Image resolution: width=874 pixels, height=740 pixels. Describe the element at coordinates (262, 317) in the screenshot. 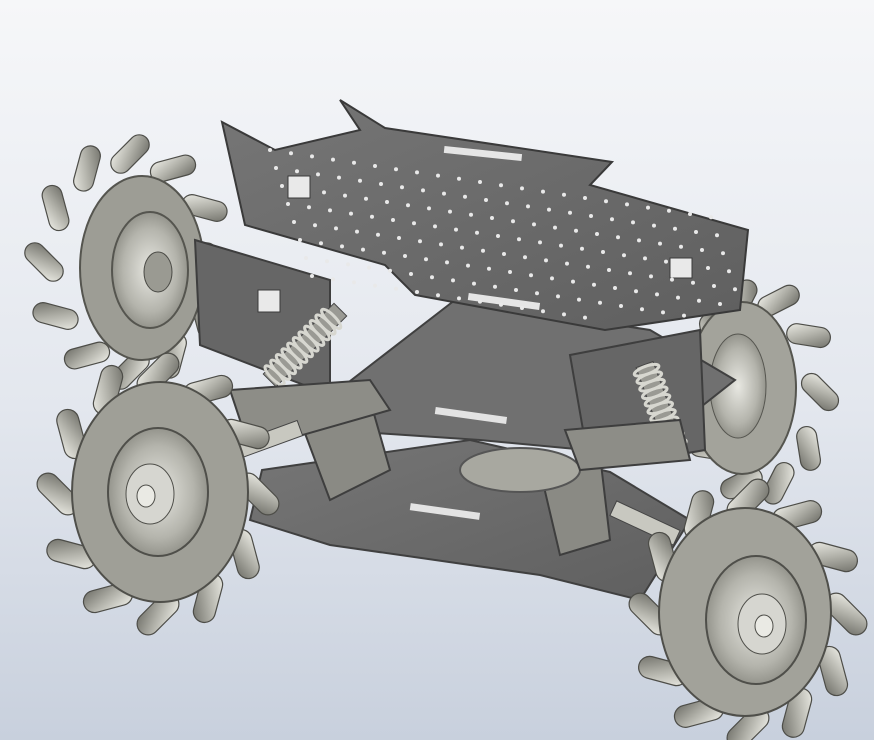

I see `left-side-bracket` at that location.